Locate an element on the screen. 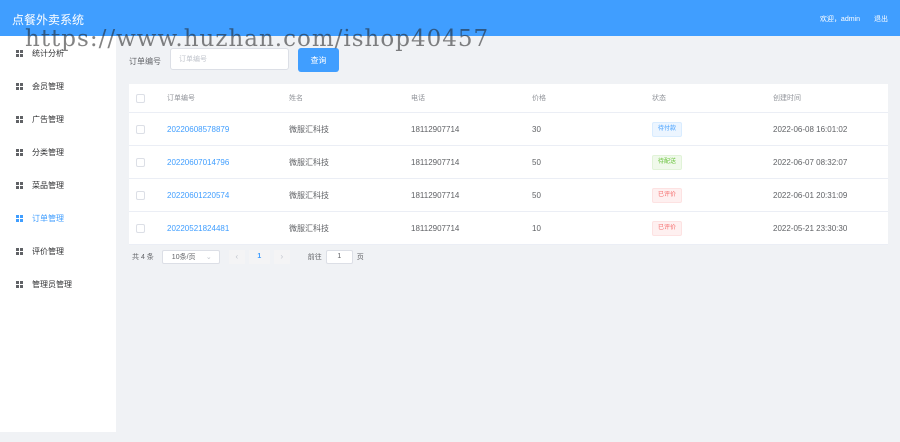 The width and height of the screenshot is (900, 442). column-header-created: 创建时间 is located at coordinates (787, 98).